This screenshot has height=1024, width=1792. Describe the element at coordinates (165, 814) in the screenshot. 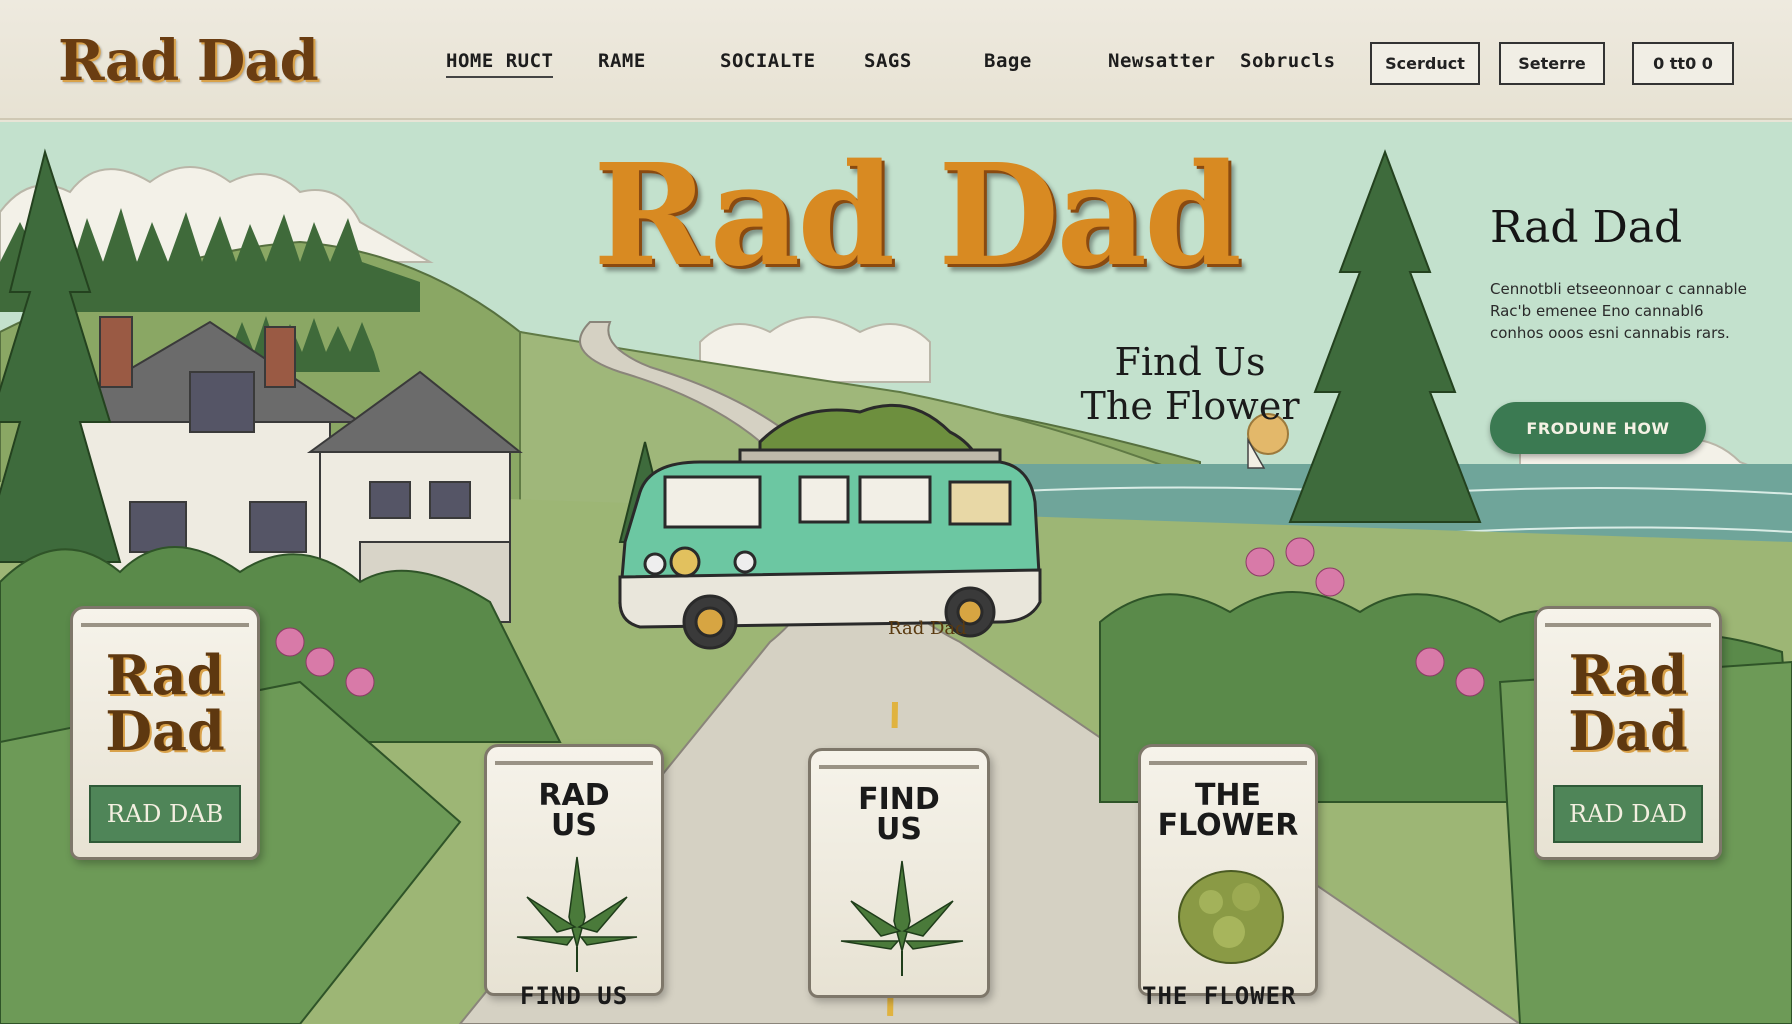

I see `bag-label-strip: RAD DAB` at that location.